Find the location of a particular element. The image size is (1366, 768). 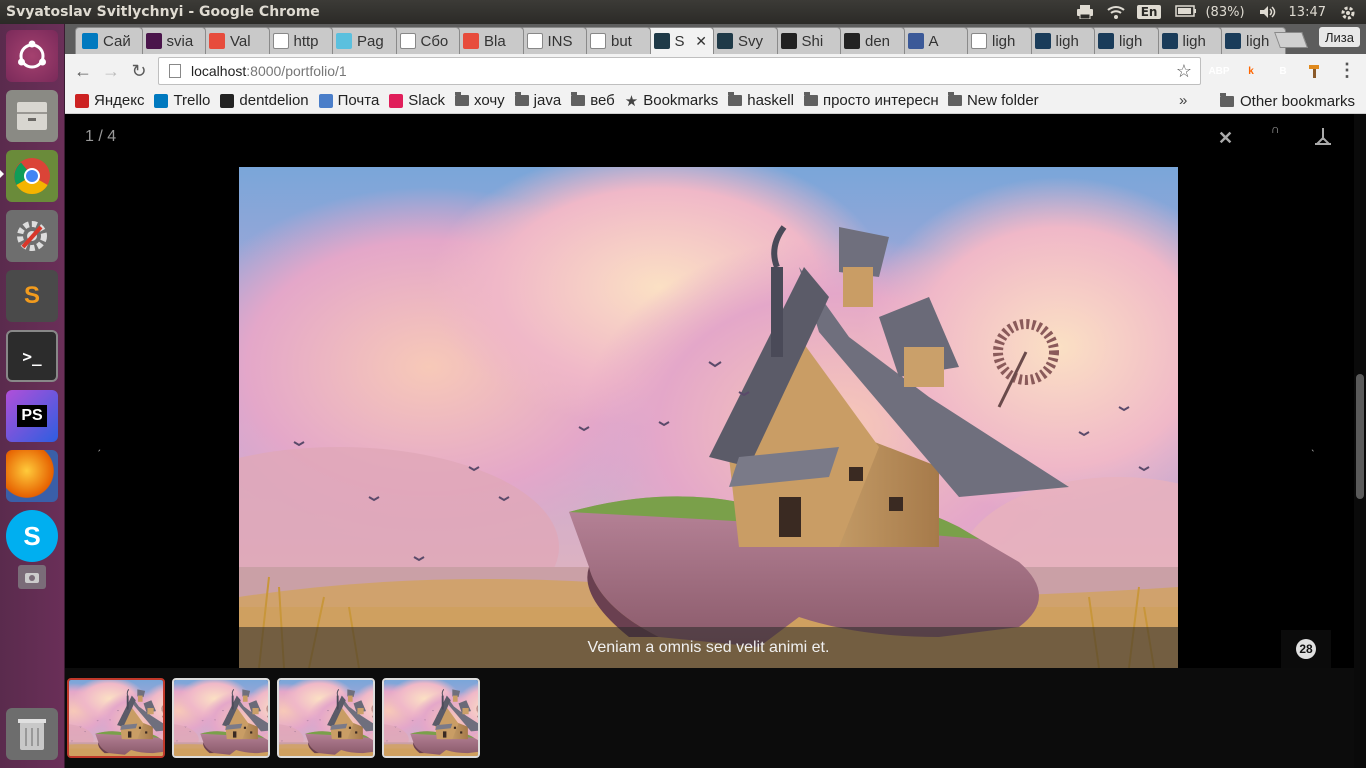

adblock-plus-icon: ABP is located at coordinates (1218, 71).